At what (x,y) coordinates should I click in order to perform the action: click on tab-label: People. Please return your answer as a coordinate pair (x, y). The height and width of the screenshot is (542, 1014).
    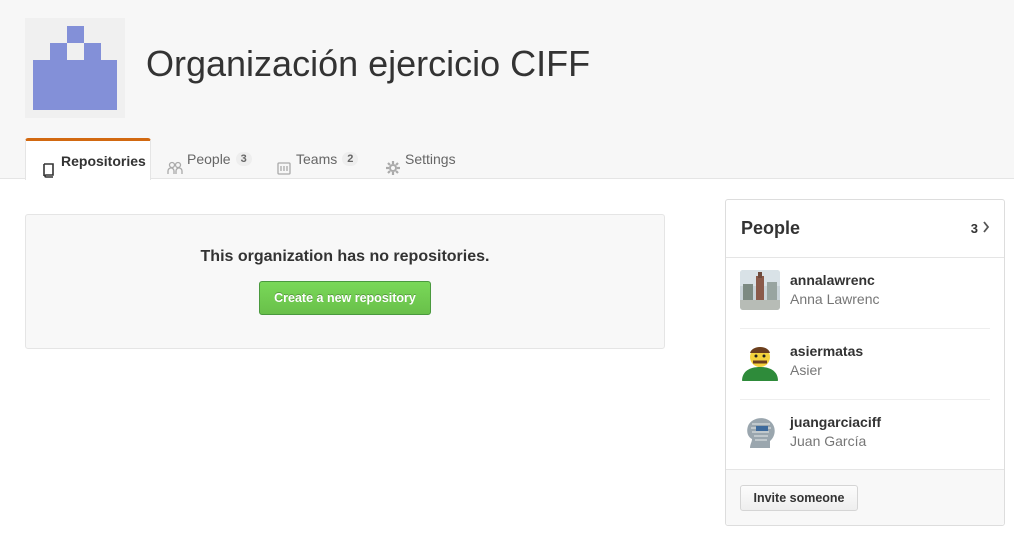
    Looking at the image, I should click on (209, 158).